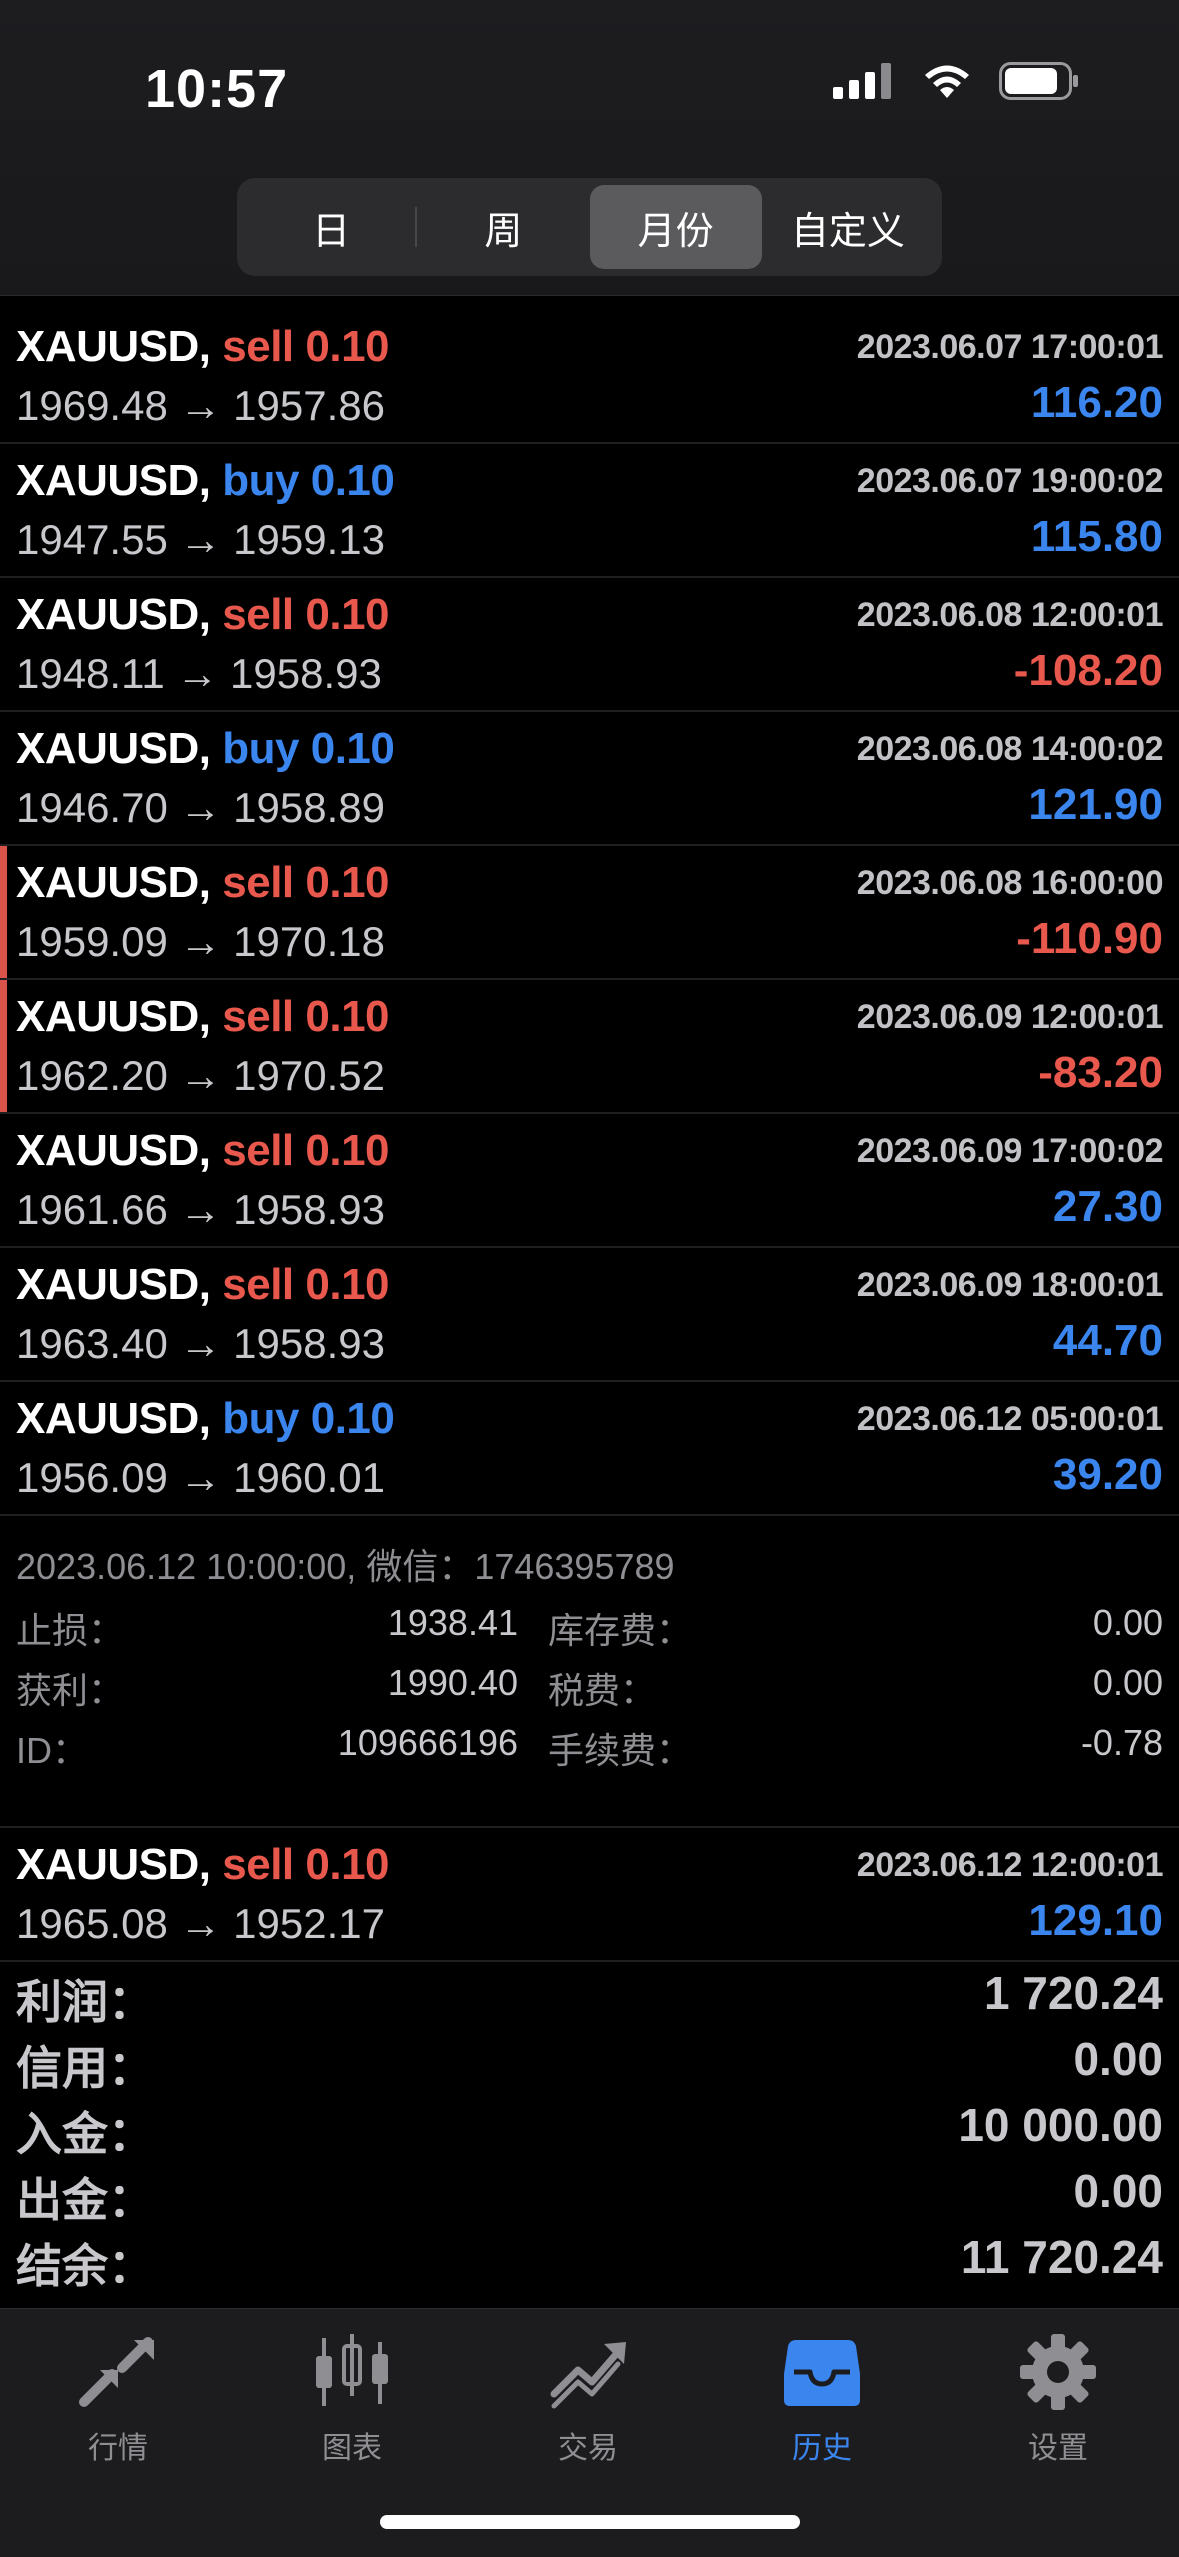  I want to click on stoploss-label: 止损：, so click(70, 1630).